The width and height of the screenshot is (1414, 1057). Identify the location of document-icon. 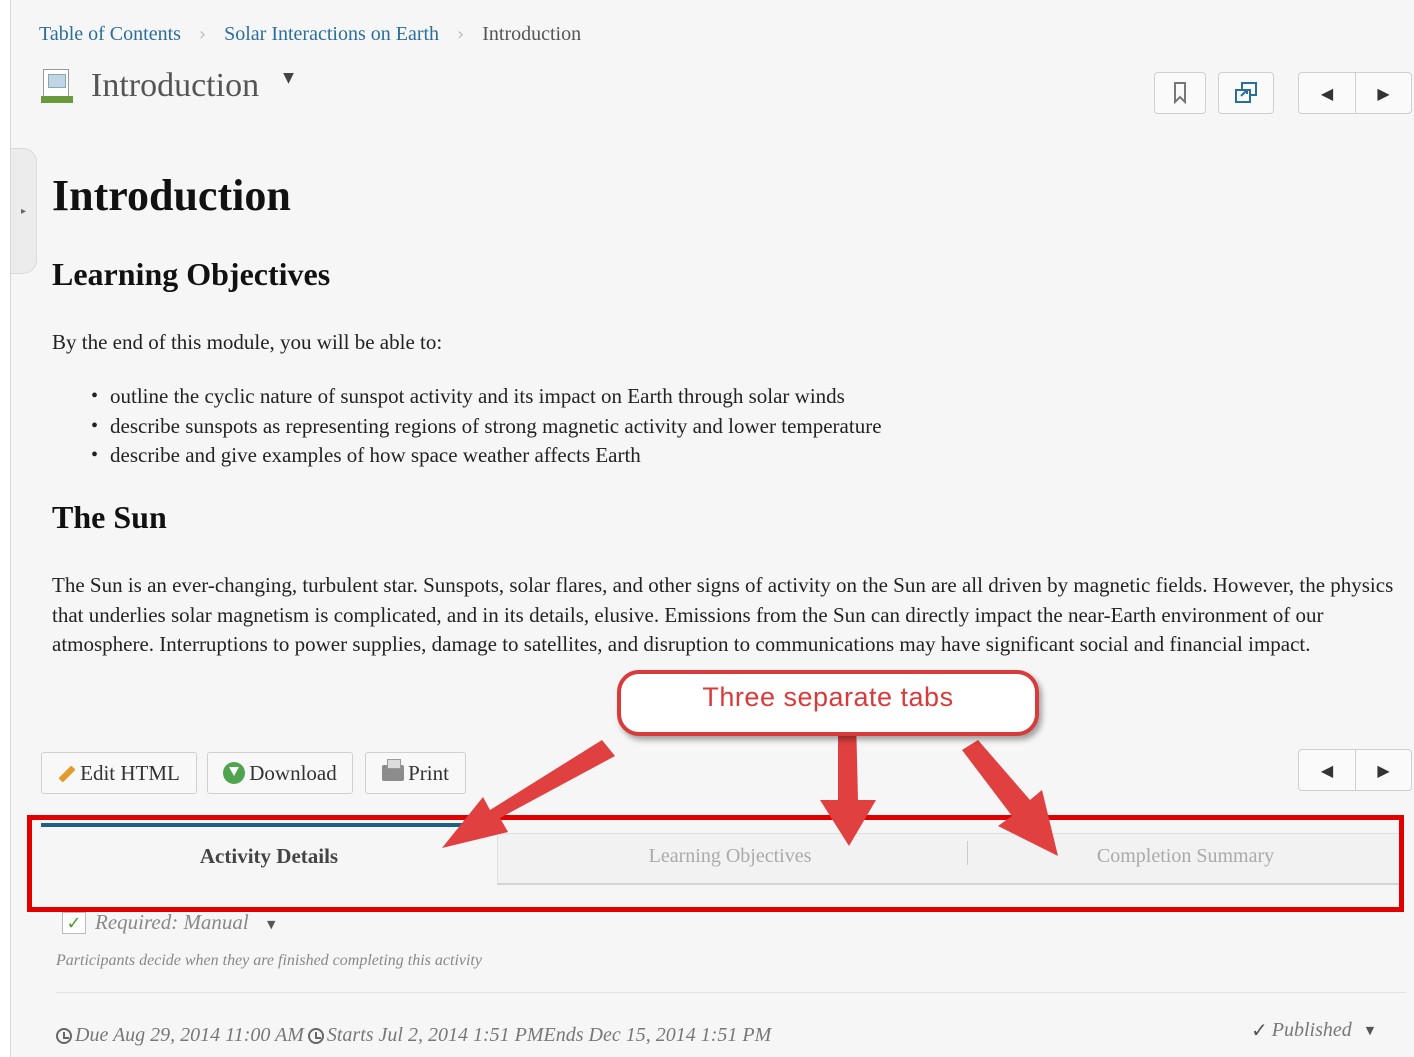
(57, 86).